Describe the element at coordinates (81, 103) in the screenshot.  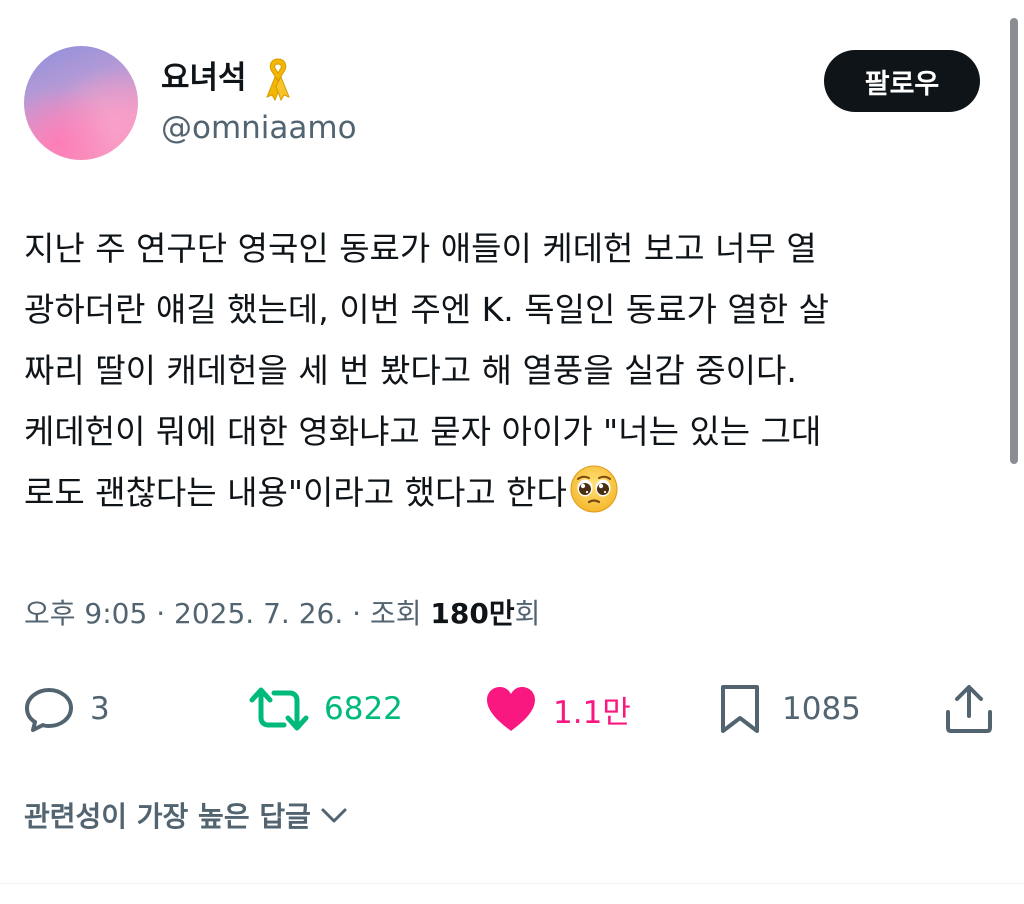
I see `avatar` at that location.